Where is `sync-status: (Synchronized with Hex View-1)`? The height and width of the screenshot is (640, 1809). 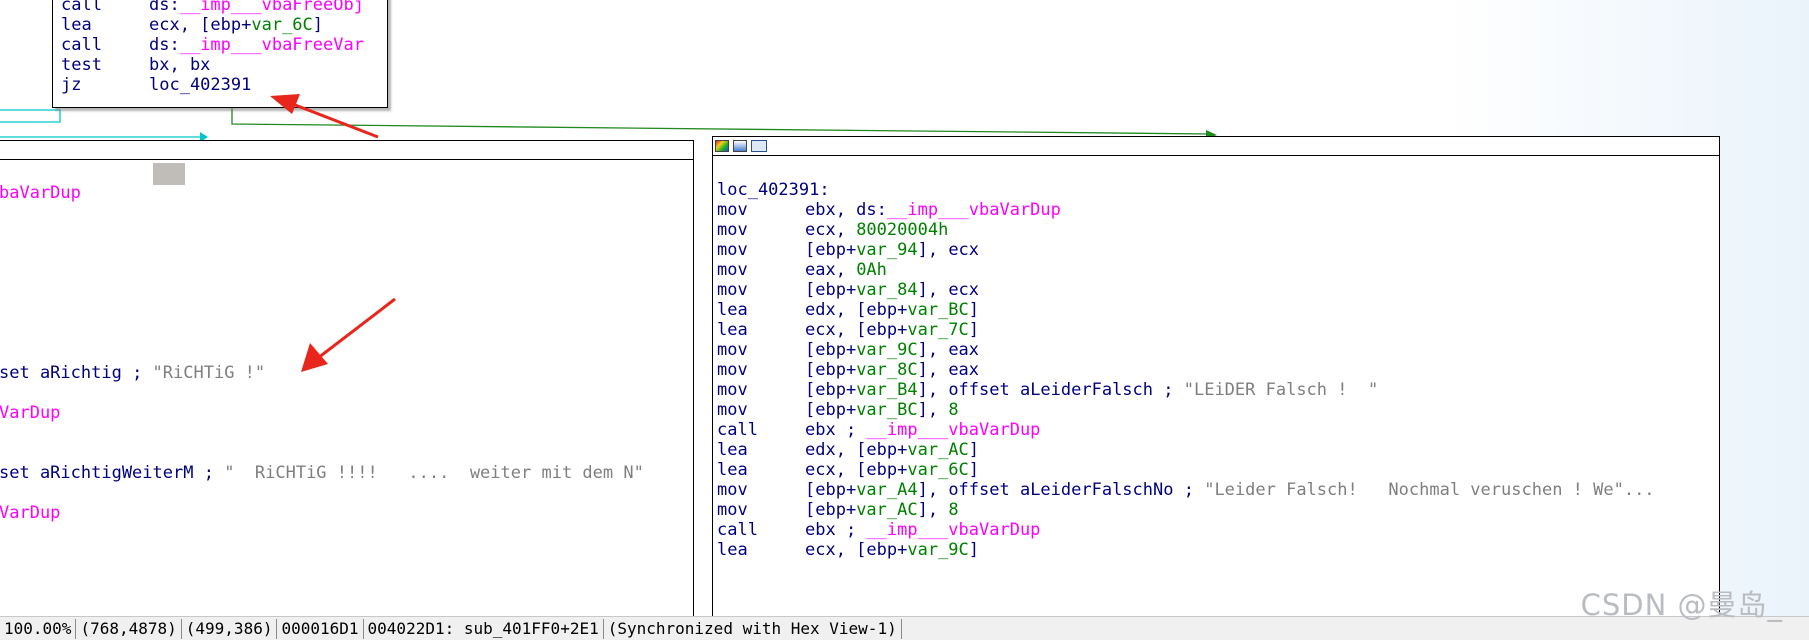
sync-status: (Synchronized with Hex View-1) is located at coordinates (753, 628).